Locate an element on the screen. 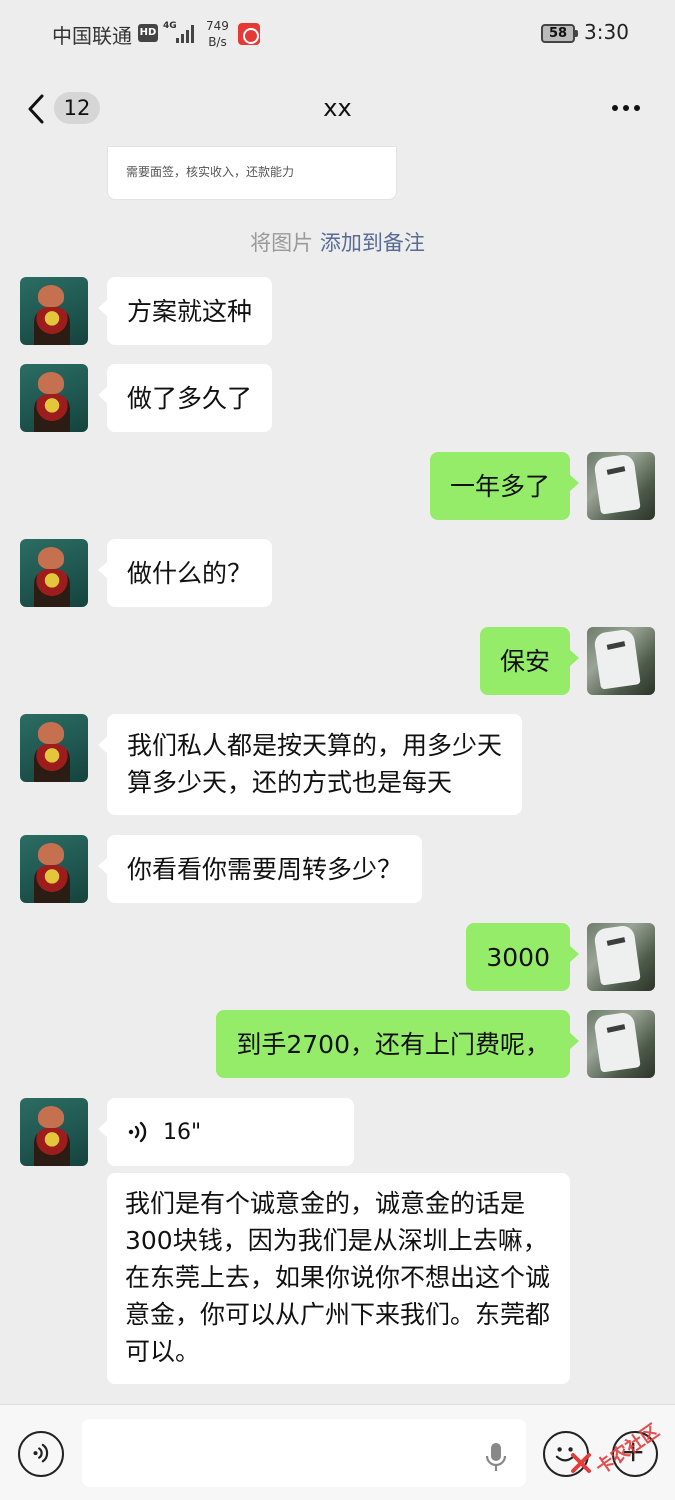  voice-duration: 16" is located at coordinates (182, 1132).